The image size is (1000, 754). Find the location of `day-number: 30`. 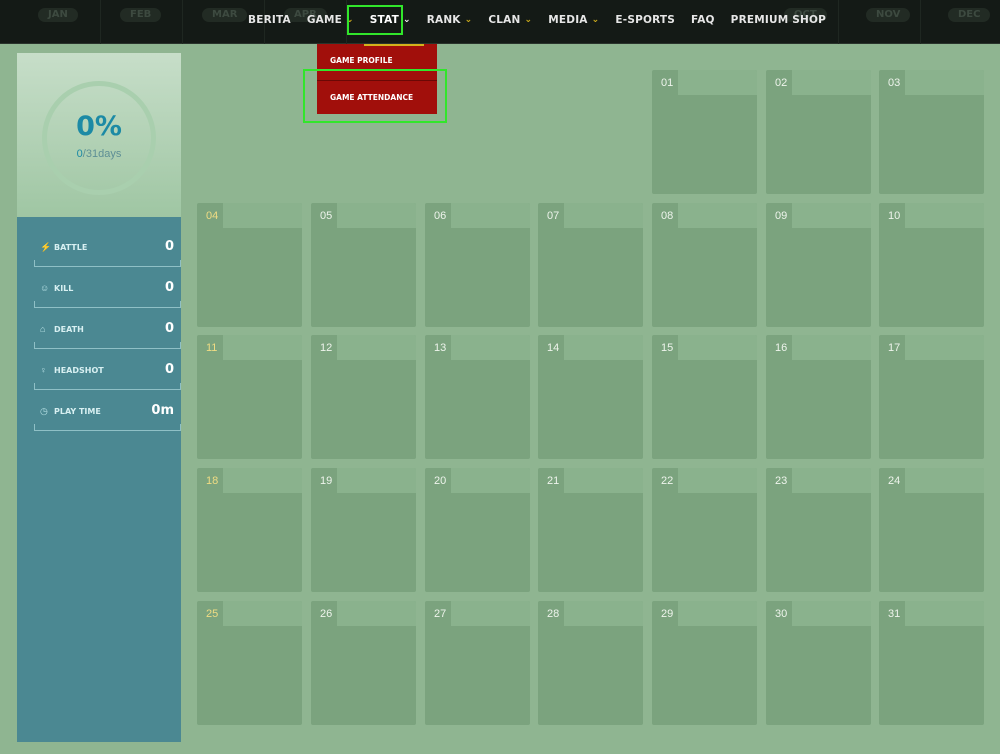

day-number: 30 is located at coordinates (781, 614).